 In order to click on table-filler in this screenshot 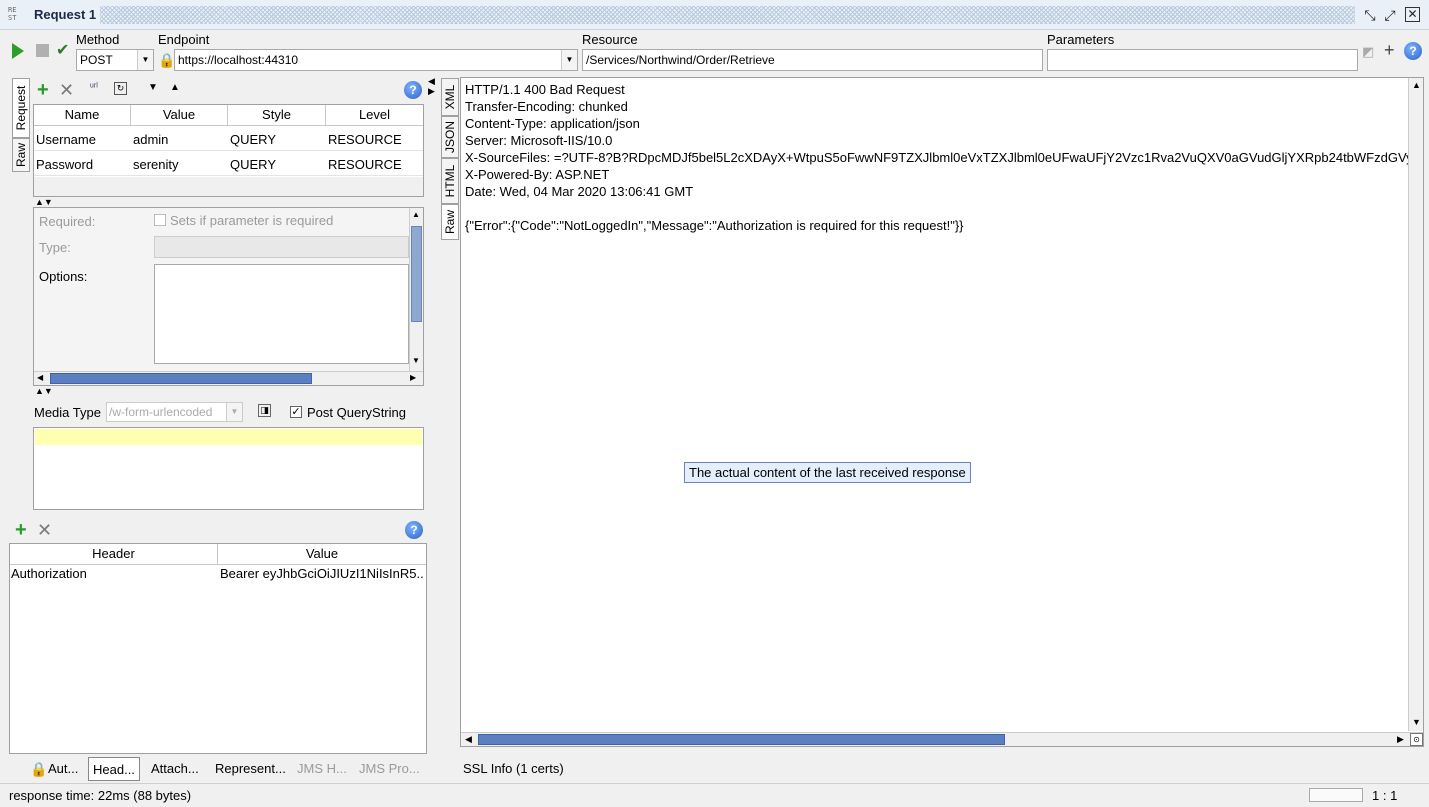, I will do `click(228, 186)`.